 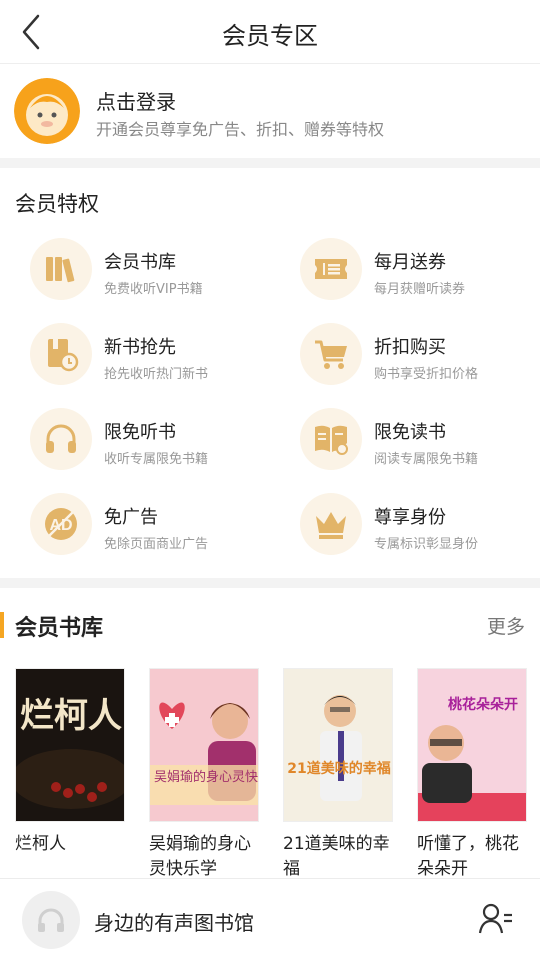 I want to click on book-cover: 吴娟瑜的身心灵快乐学, so click(x=204, y=745).